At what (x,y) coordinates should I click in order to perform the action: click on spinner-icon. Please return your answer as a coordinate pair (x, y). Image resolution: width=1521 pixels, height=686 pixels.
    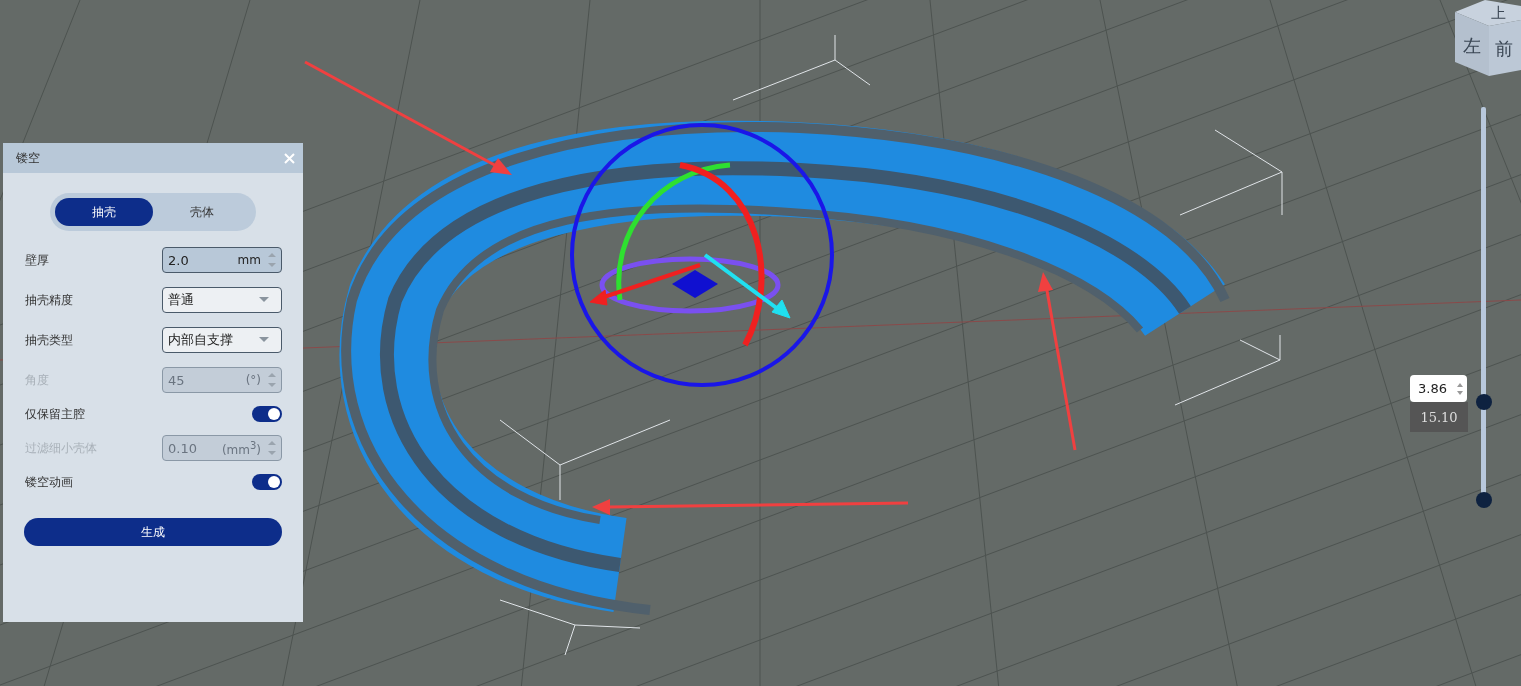
    Looking at the image, I should click on (272, 260).